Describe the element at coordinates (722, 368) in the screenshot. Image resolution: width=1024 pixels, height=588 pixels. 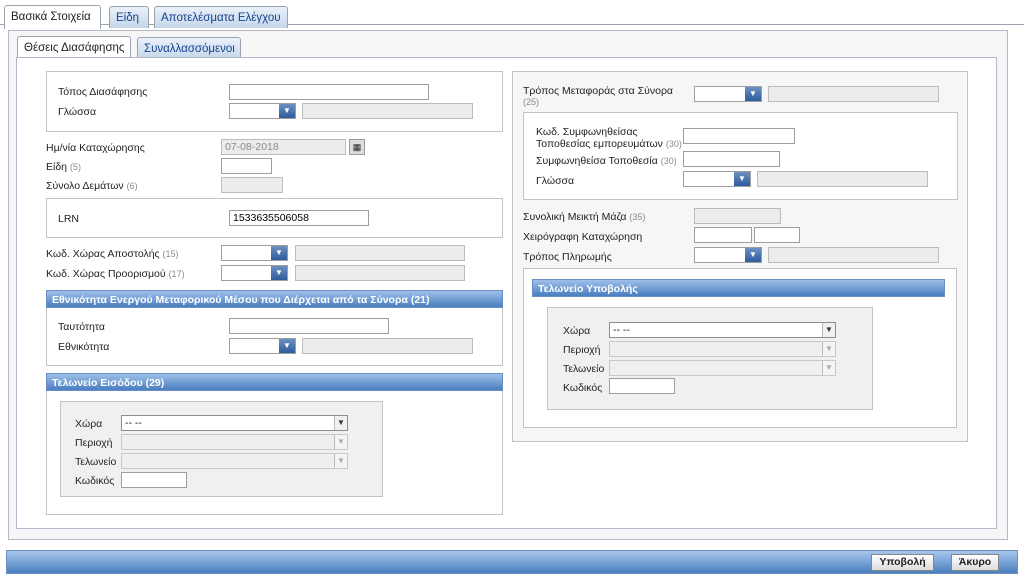
I see `ypovolis-teloneio-select: ▼` at that location.